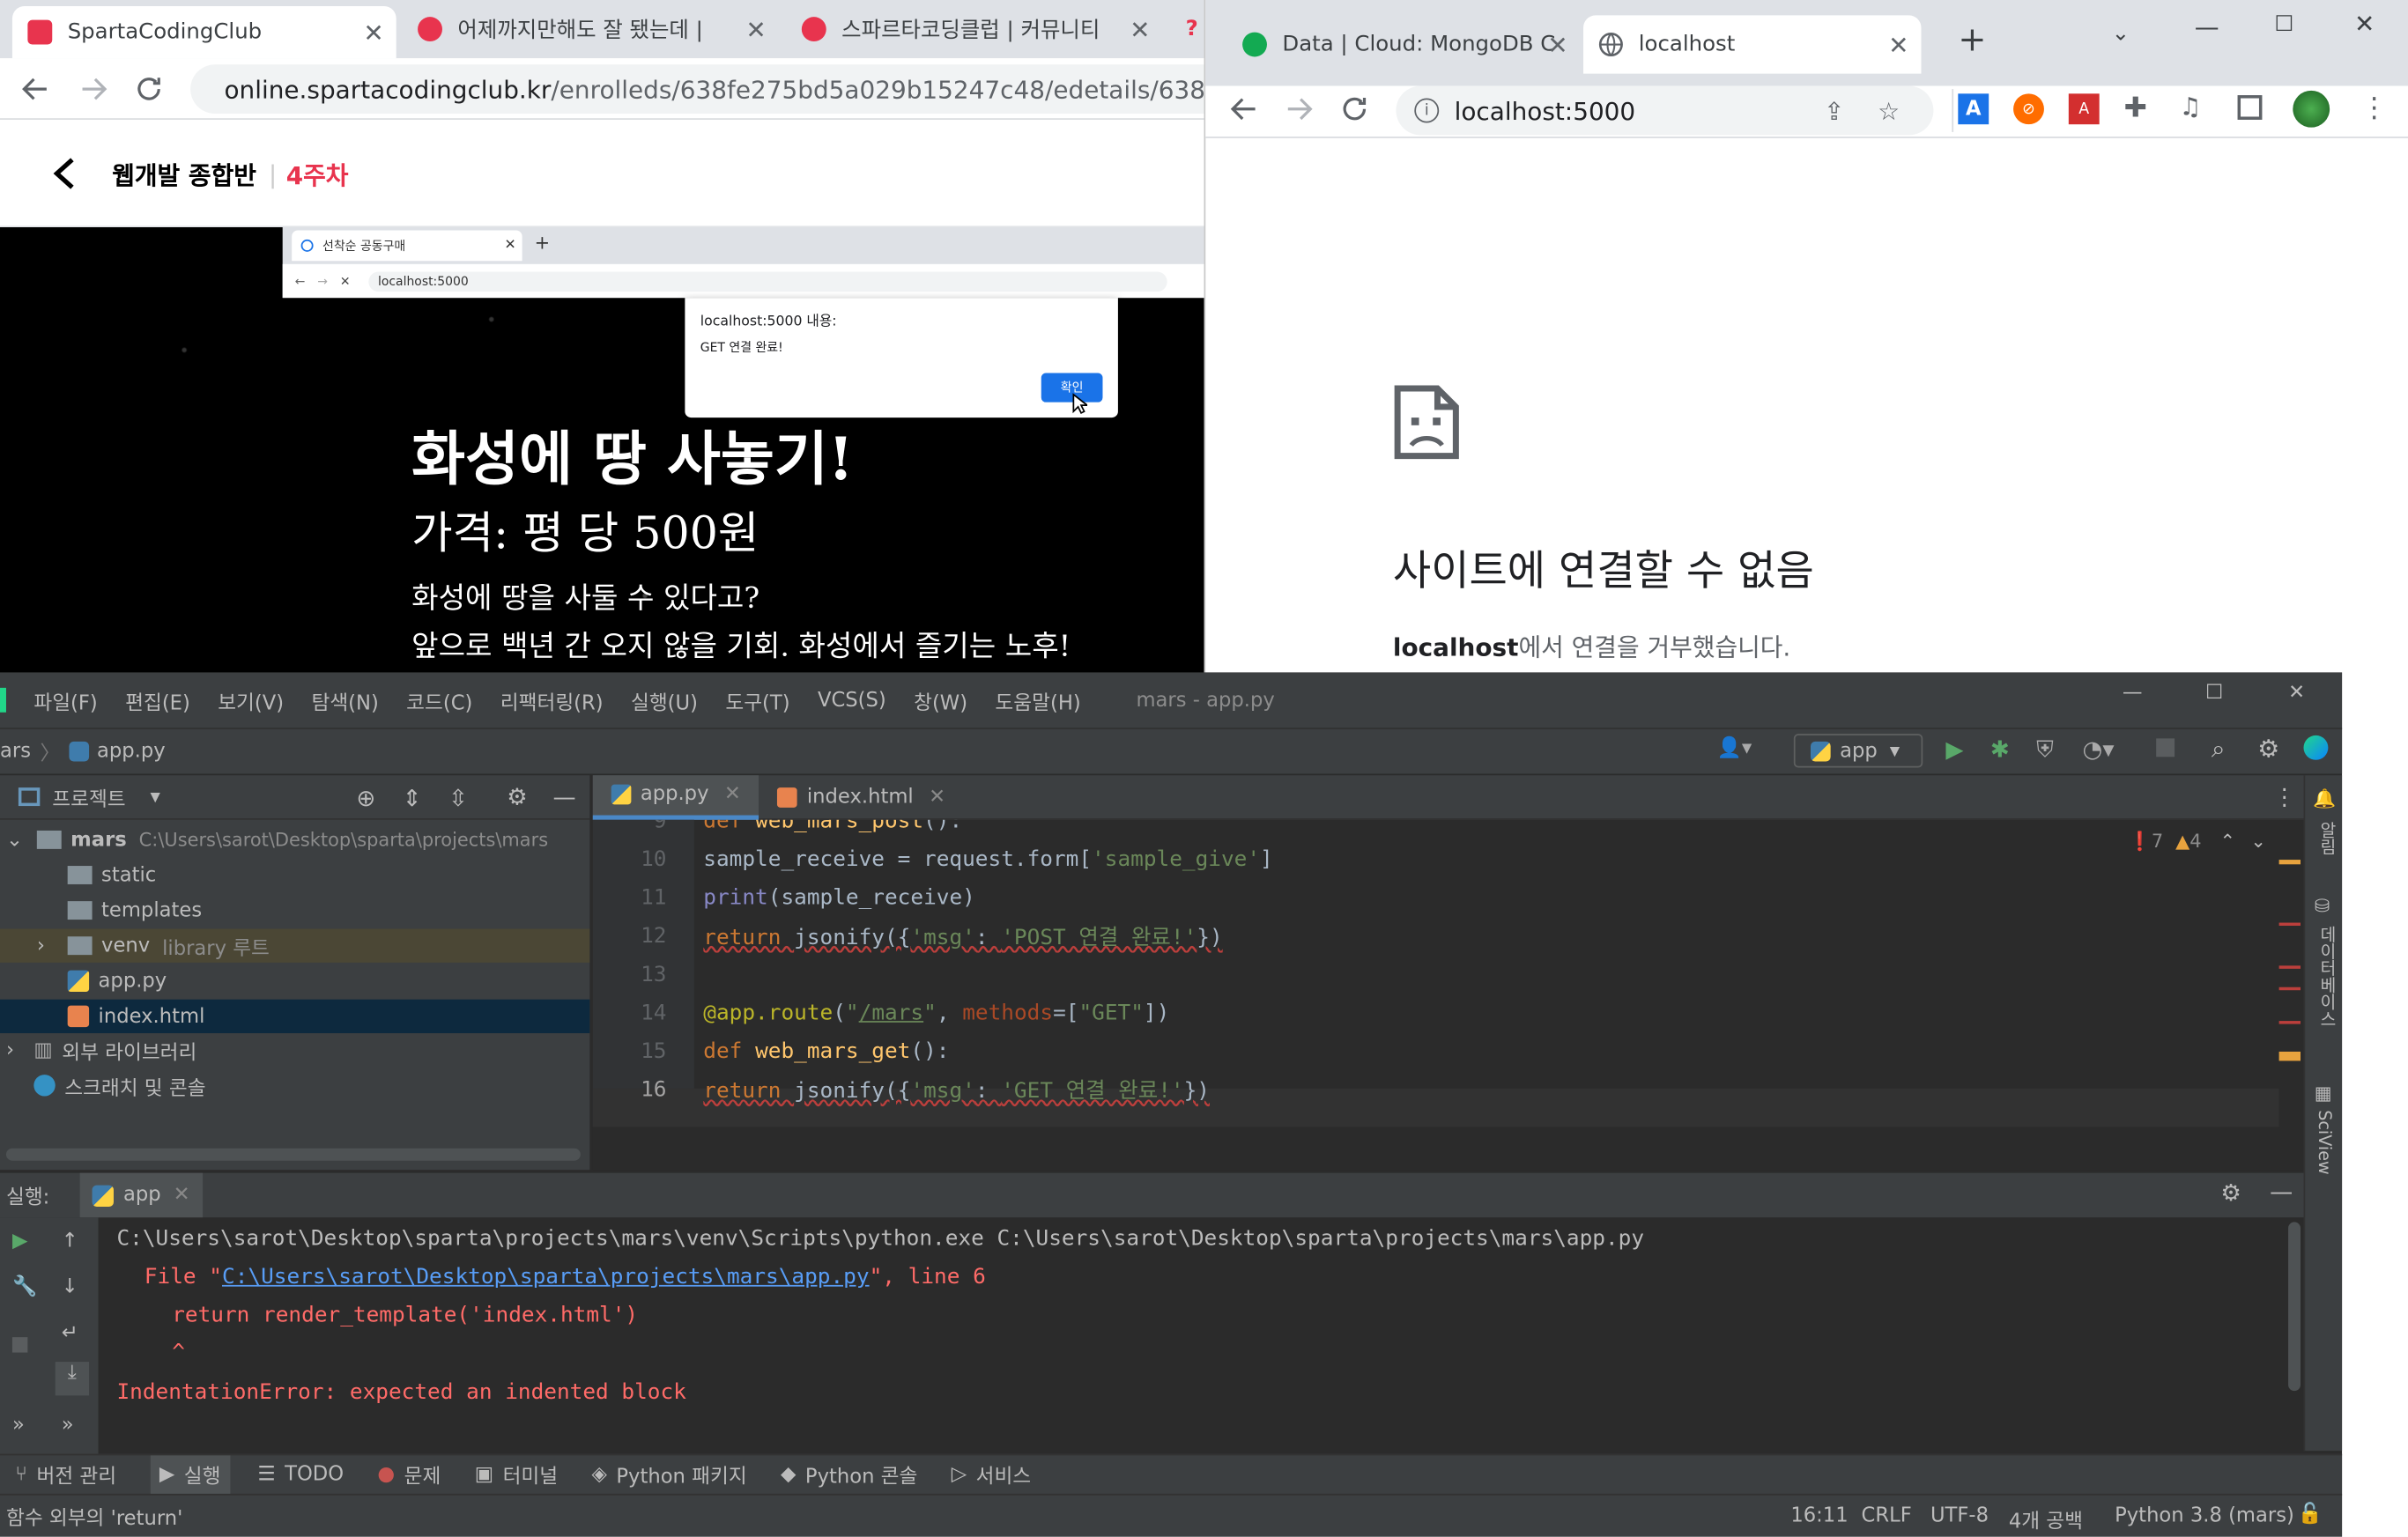  What do you see at coordinates (2227, 841) in the screenshot?
I see `prev-problem-icon: ⌃` at bounding box center [2227, 841].